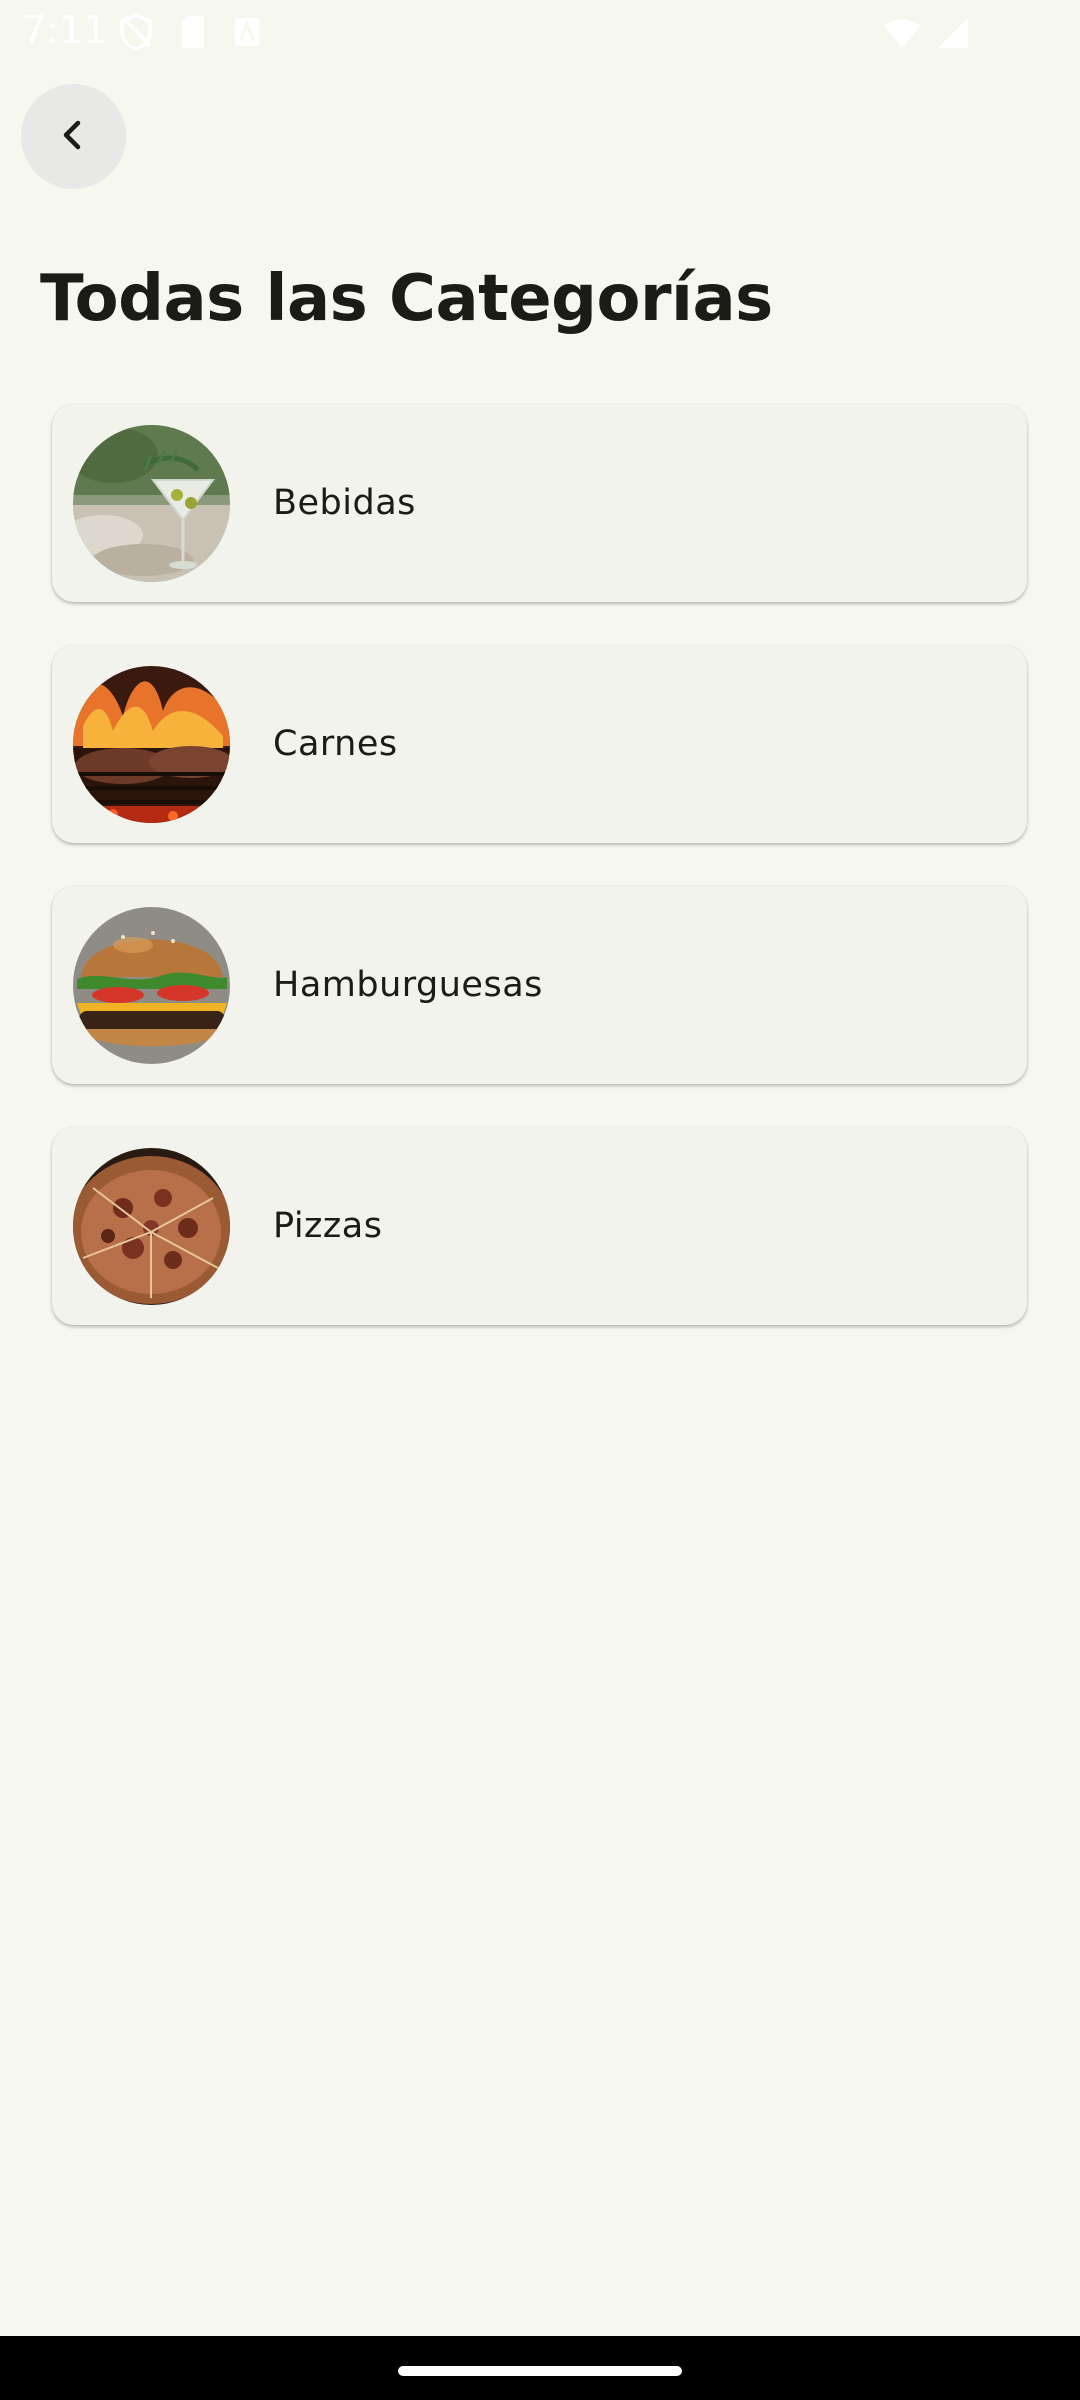 The width and height of the screenshot is (1080, 2400). What do you see at coordinates (335, 744) in the screenshot?
I see `category-label: Carnes` at bounding box center [335, 744].